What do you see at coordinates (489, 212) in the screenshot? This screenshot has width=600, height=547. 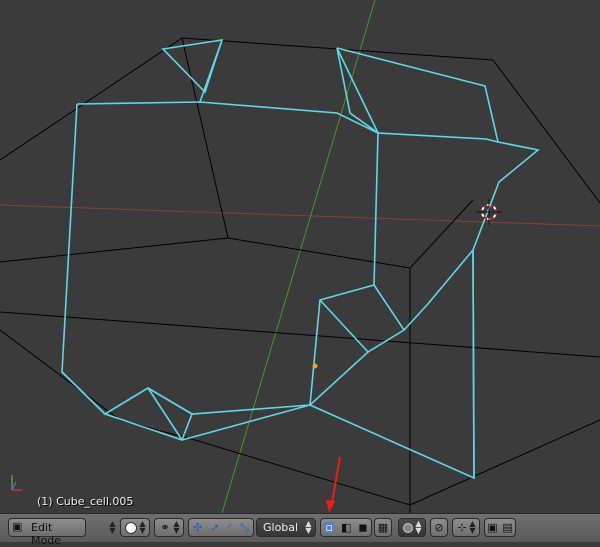 I see `3d-cursor-icon` at bounding box center [489, 212].